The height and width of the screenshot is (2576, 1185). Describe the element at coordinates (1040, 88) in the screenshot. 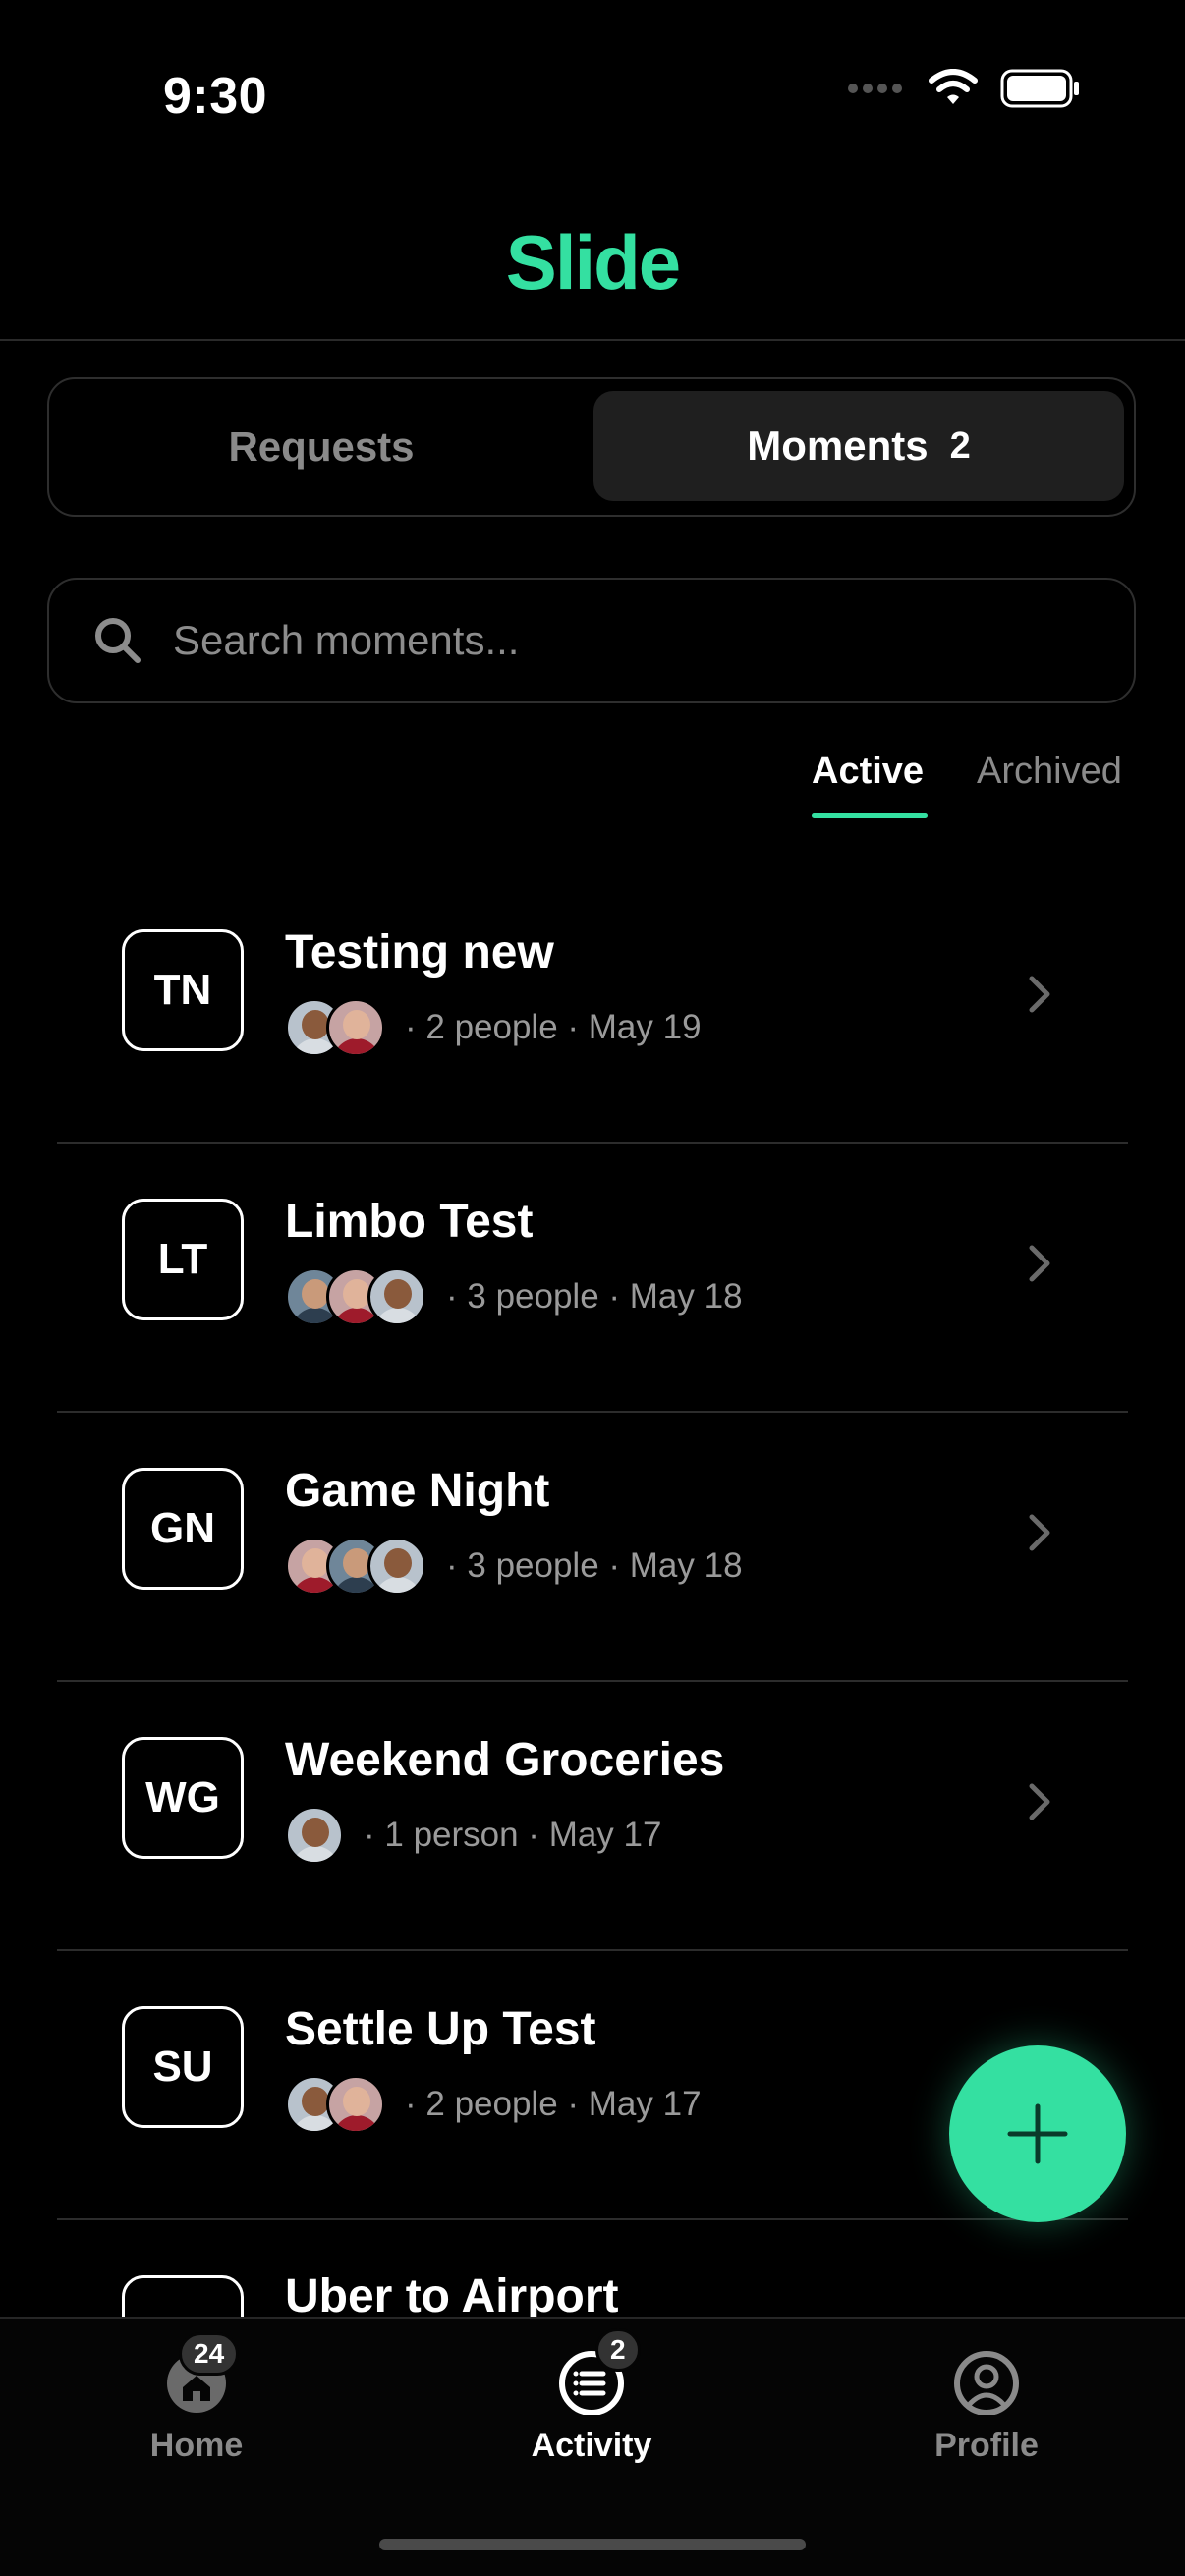

I see `battery-icon` at that location.